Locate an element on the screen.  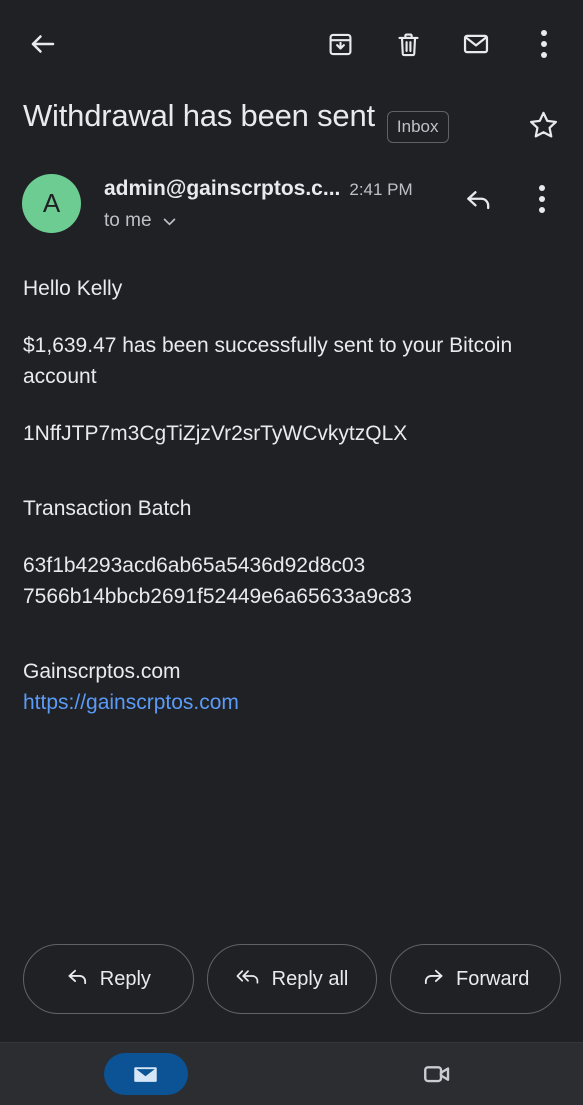
reply-all-button: Reply all is located at coordinates (292, 979).